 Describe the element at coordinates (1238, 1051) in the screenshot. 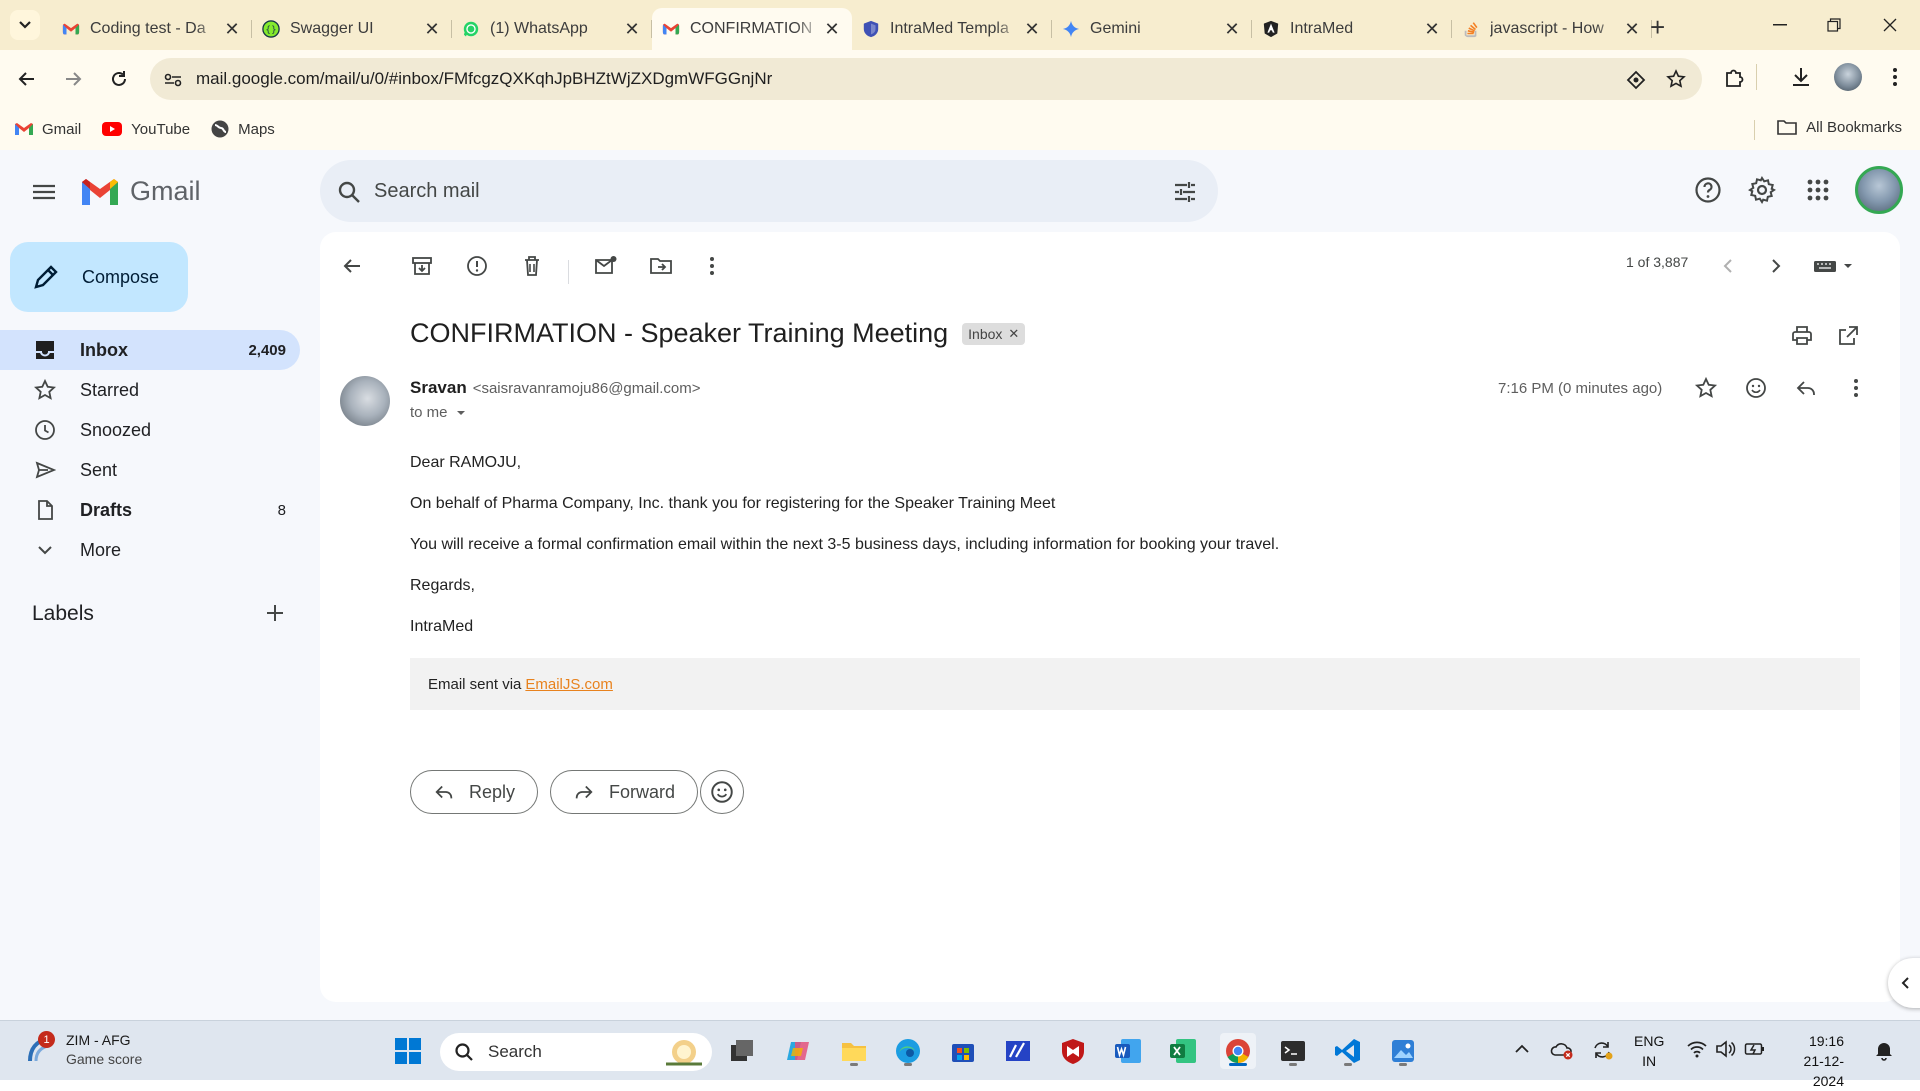

I see `taskbar-chrome` at that location.